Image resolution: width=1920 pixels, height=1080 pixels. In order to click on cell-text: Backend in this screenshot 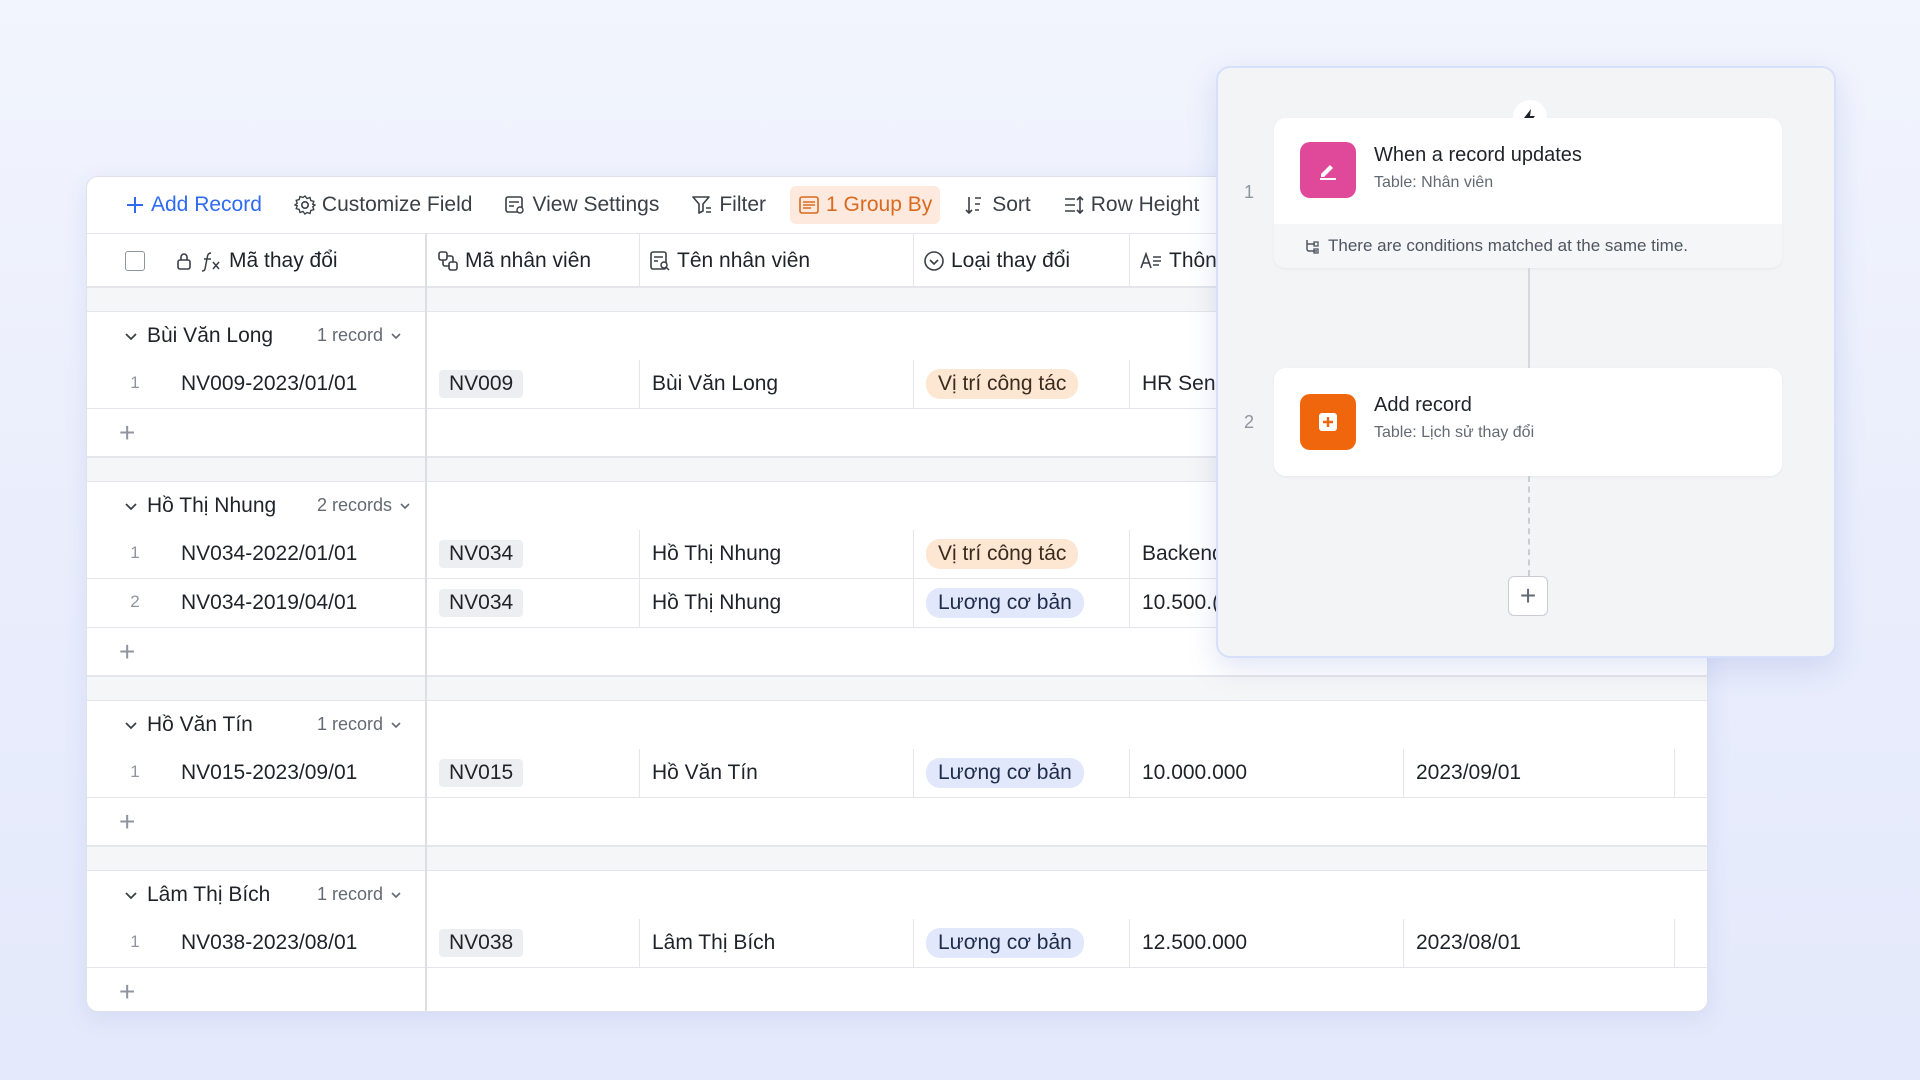, I will do `click(1183, 553)`.